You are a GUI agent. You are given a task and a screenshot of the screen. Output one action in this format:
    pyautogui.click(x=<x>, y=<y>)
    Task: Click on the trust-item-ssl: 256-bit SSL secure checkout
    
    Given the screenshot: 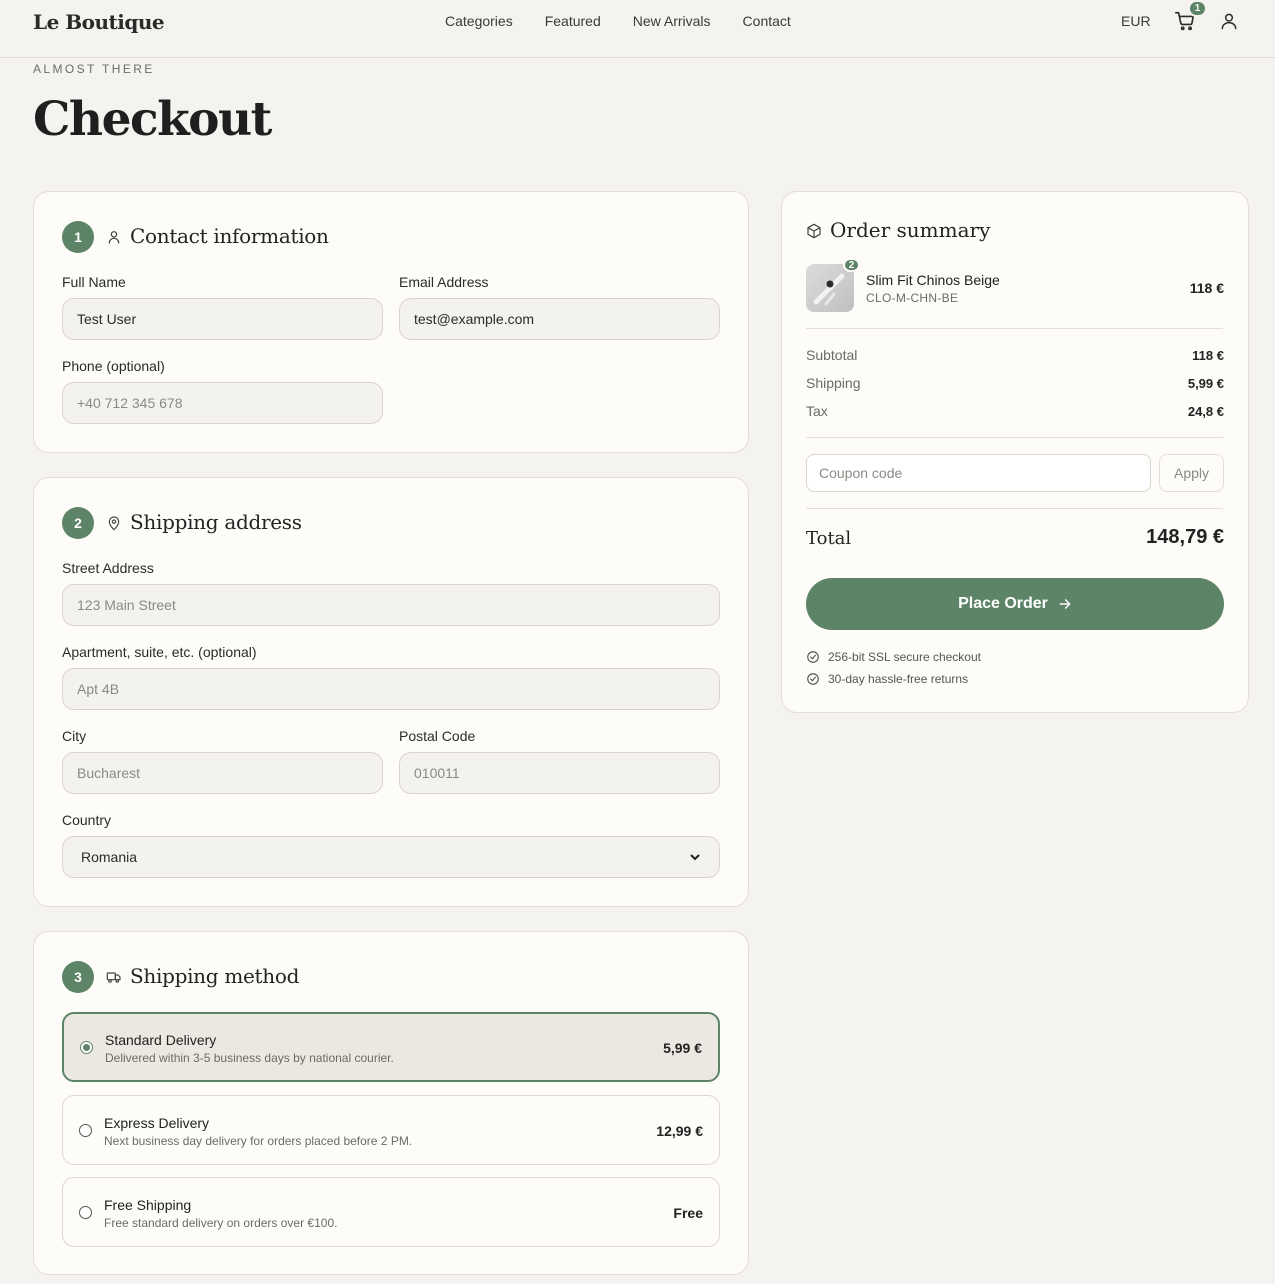 What is the action you would take?
    pyautogui.click(x=893, y=657)
    